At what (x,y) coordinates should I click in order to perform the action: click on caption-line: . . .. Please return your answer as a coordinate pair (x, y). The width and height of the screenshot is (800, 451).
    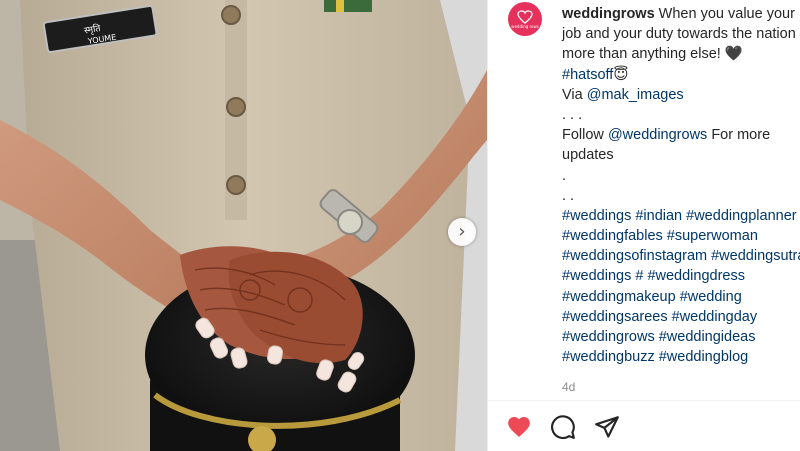
    Looking at the image, I should click on (572, 114).